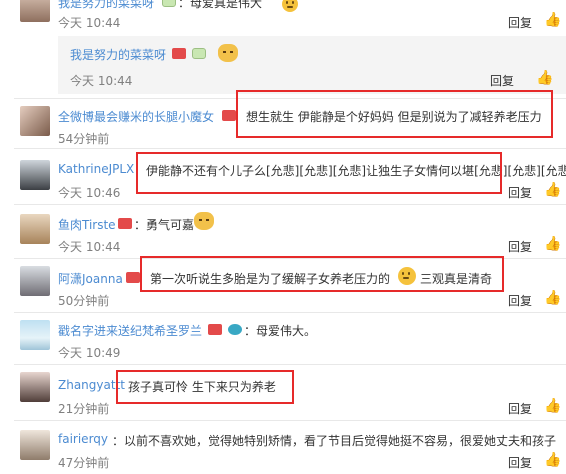  What do you see at coordinates (290, 6) in the screenshot?
I see `smile-emoji-icon` at bounding box center [290, 6].